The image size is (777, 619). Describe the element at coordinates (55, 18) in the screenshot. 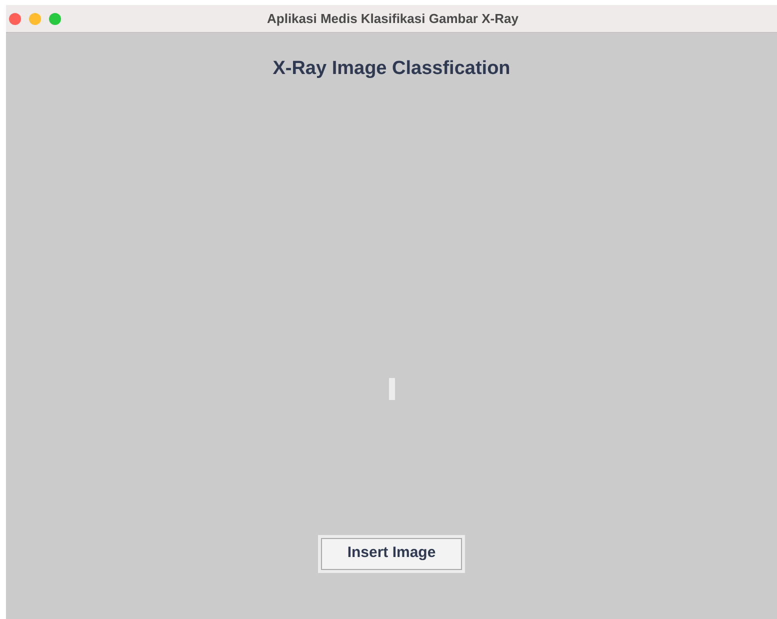

I see `zoom-button` at that location.